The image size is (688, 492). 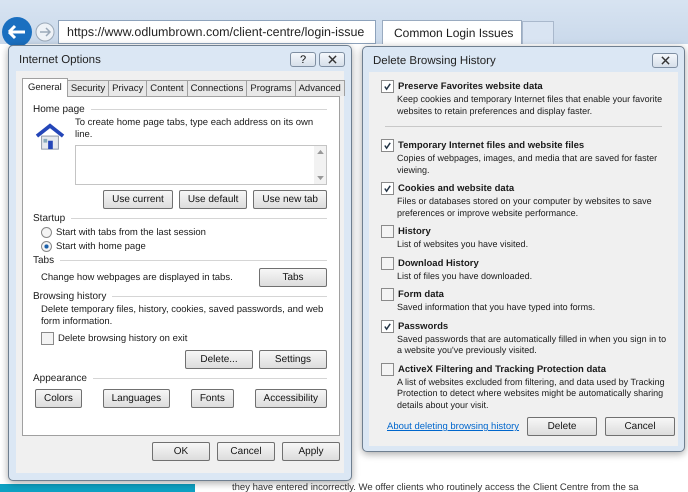 What do you see at coordinates (50, 137) in the screenshot?
I see `house-icon` at bounding box center [50, 137].